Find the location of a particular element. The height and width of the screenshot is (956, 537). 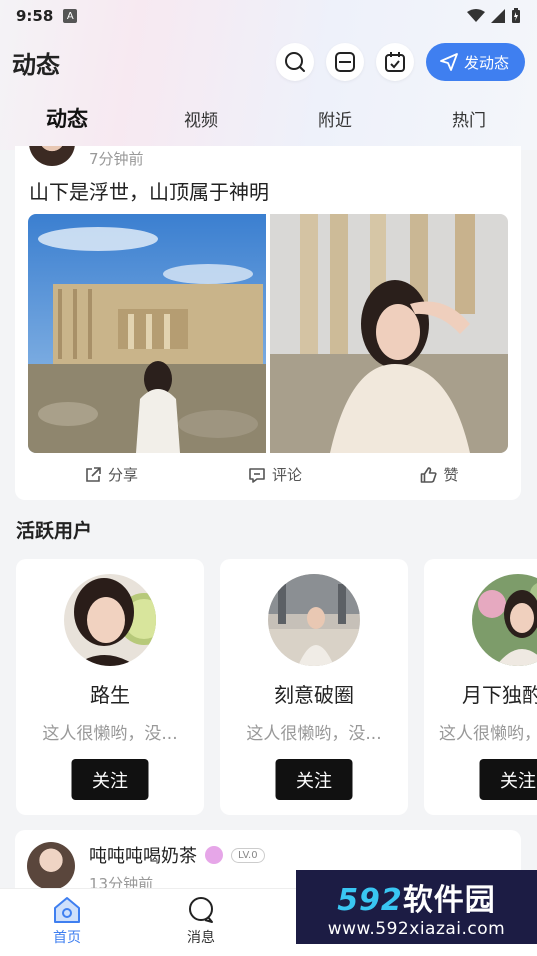

nav-home: 首页 is located at coordinates (67, 921).